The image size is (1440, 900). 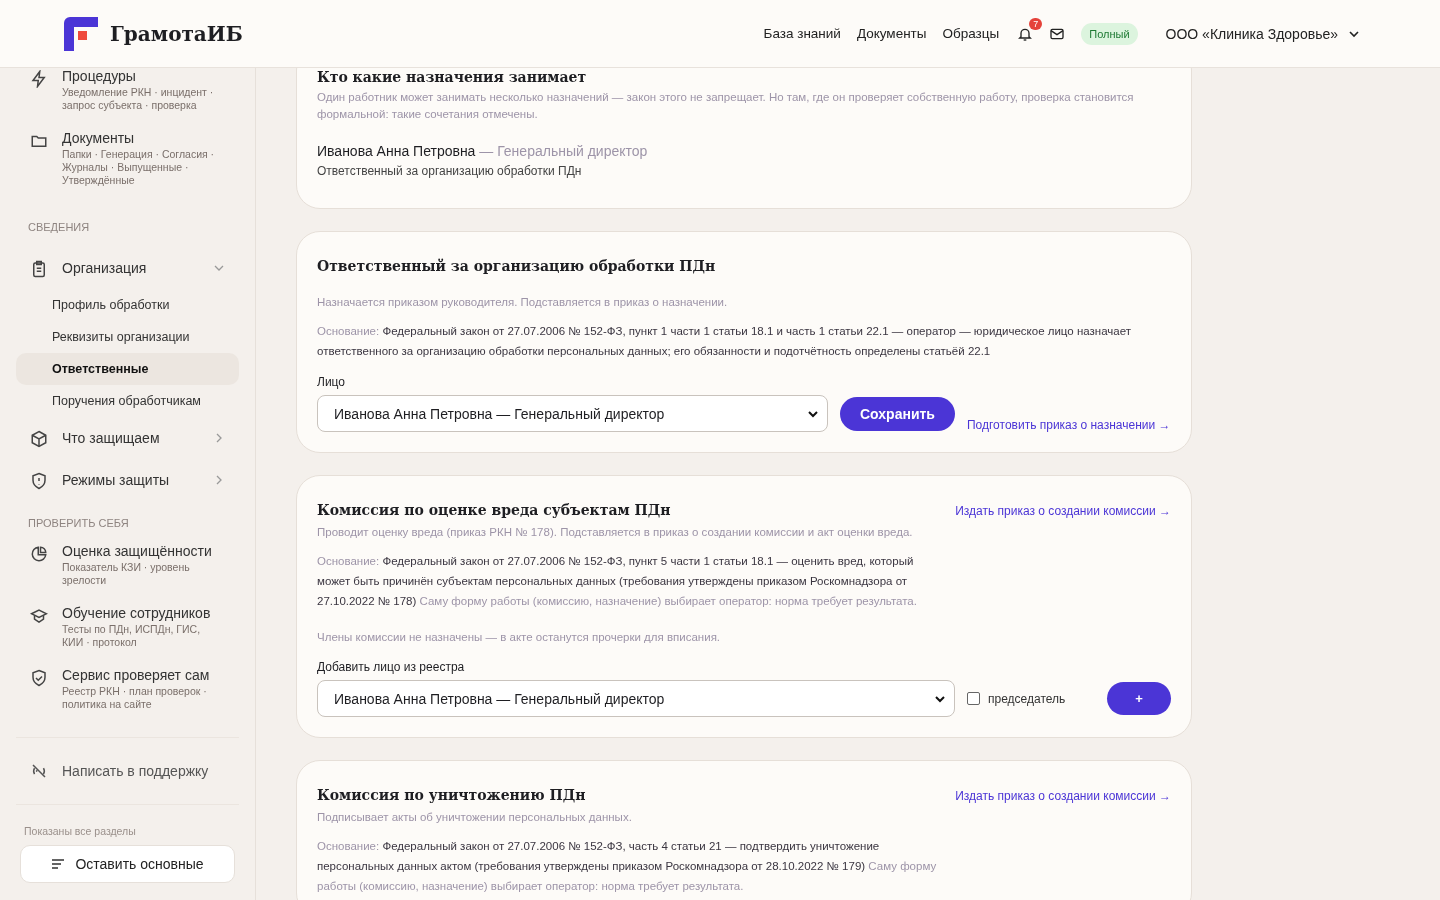 I want to click on legal-basis: Основание: Федеральный закон от 27.07.2006 № 152-ФЗ, пункт 1 части 1 статьи 18.1 и часть 1 статьи 22.1 — оператор — юридическое лицо назначает ответственного за организацию обработки персональных данных; его обязанности и подотчётность определены статьёй 22.1, so click(x=724, y=341).